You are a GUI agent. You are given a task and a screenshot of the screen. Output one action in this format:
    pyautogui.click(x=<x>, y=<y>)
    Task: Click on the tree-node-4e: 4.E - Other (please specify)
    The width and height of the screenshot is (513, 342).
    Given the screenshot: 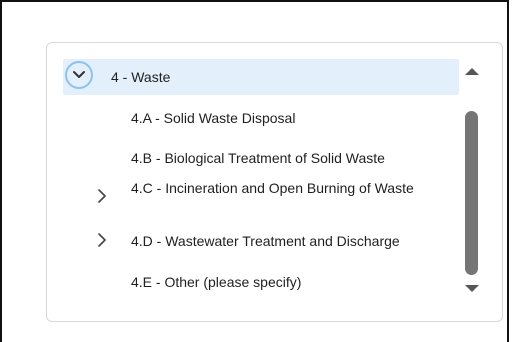 What is the action you would take?
    pyautogui.click(x=291, y=282)
    